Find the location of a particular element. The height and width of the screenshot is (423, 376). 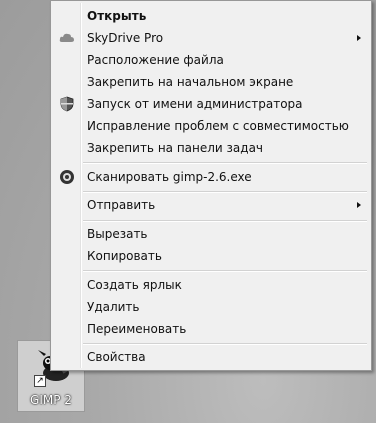

menu-item-rename: Переименовать is located at coordinates (211, 329).